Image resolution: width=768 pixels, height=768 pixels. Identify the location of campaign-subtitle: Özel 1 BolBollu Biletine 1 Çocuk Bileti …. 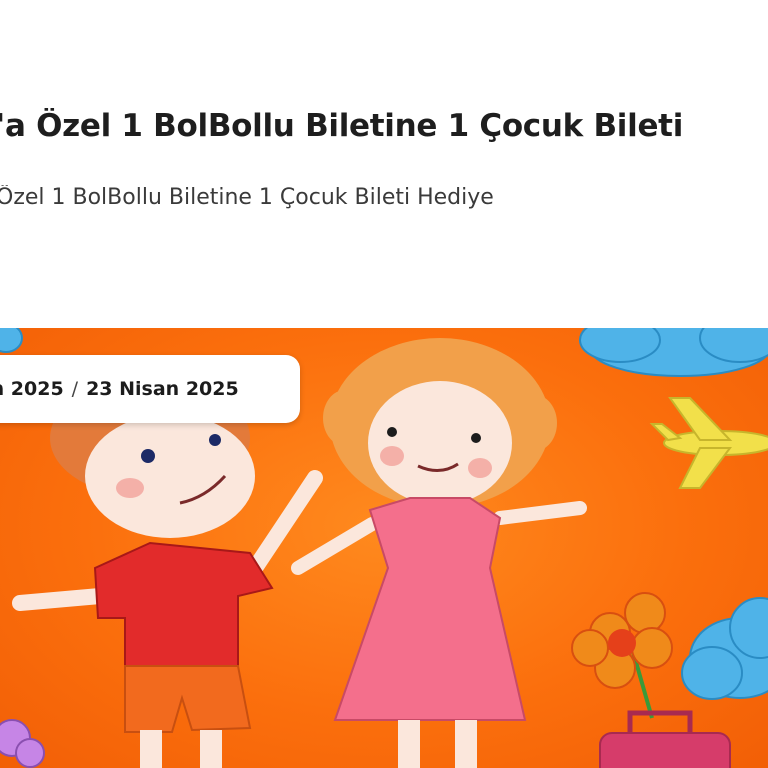
(247, 197).